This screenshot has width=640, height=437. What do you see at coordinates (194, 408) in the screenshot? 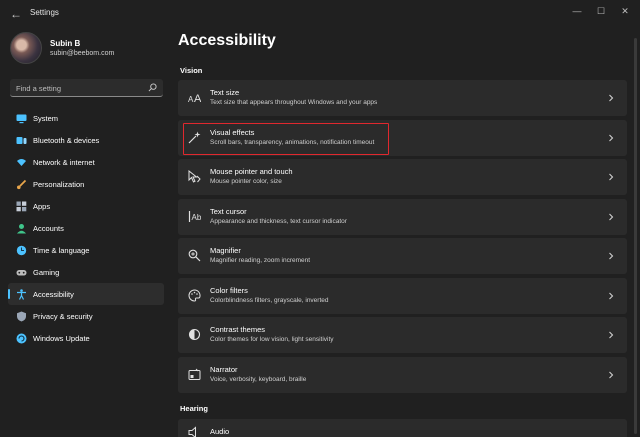
I see `section-title-hearing: Hearing` at bounding box center [194, 408].